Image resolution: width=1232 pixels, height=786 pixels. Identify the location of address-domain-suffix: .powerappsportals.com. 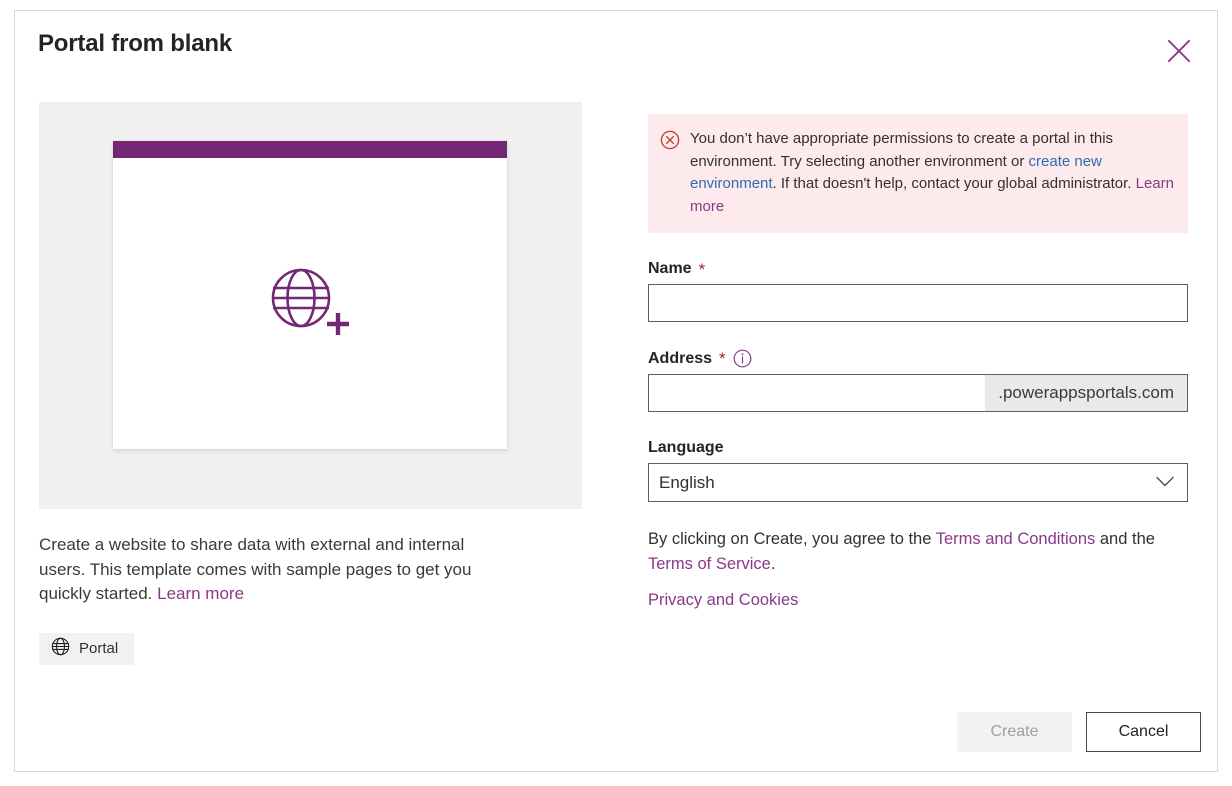
(1086, 393).